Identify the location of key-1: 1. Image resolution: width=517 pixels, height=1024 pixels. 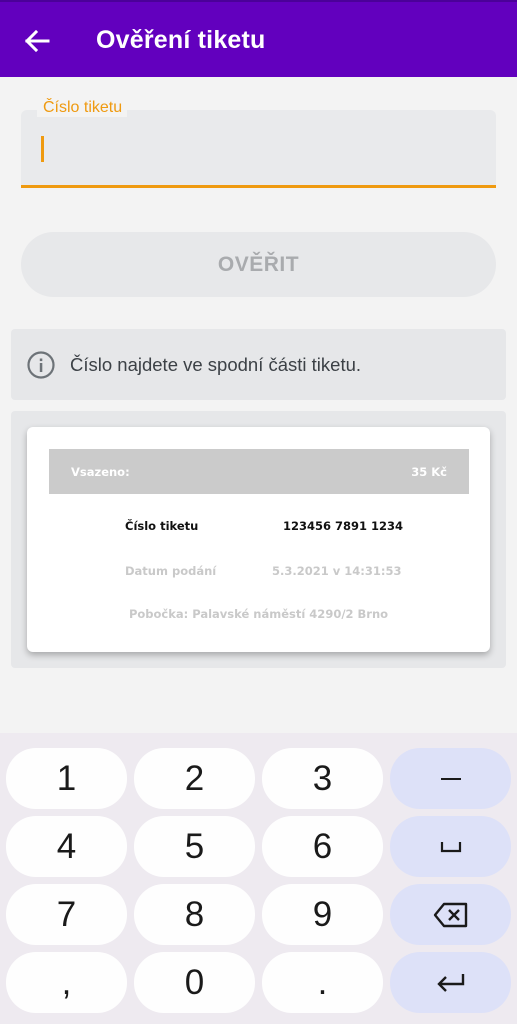
(66, 778).